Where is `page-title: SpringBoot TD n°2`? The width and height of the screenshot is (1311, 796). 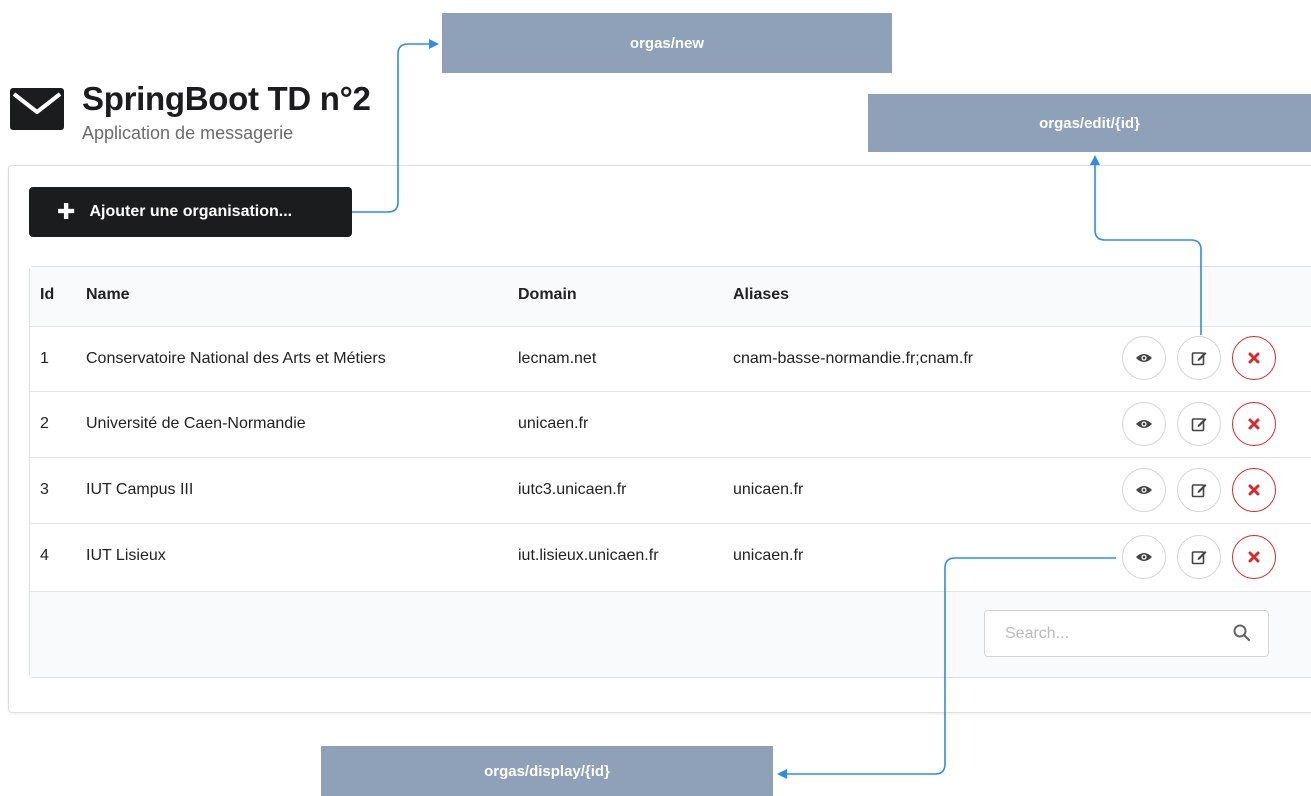 page-title: SpringBoot TD n°2 is located at coordinates (226, 98).